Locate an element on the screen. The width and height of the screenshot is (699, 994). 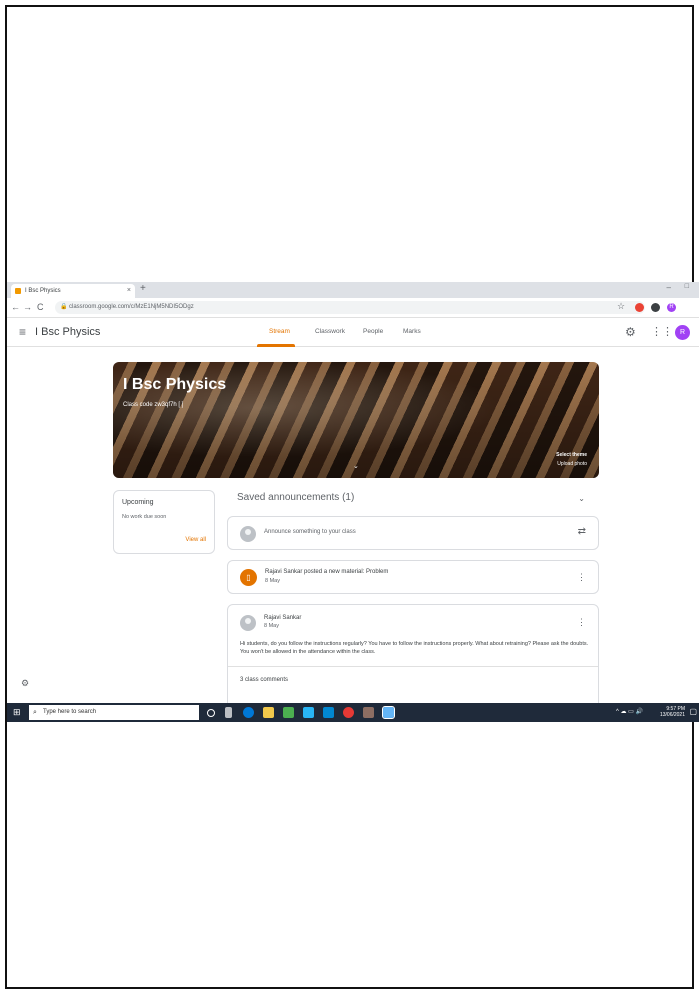
material-icon: ▯ is located at coordinates (248, 577).